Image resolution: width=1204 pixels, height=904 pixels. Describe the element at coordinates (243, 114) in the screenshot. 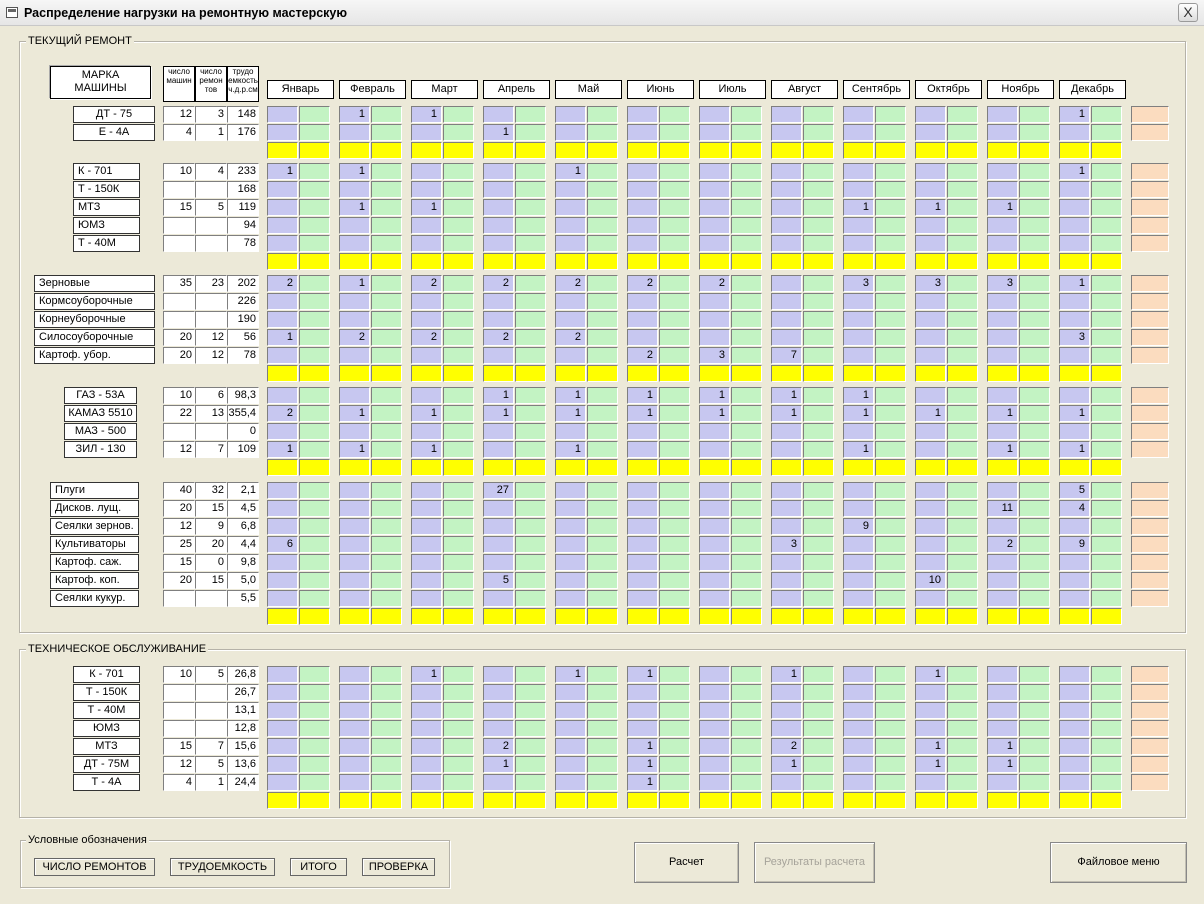

I see `labor-input: 148` at that location.